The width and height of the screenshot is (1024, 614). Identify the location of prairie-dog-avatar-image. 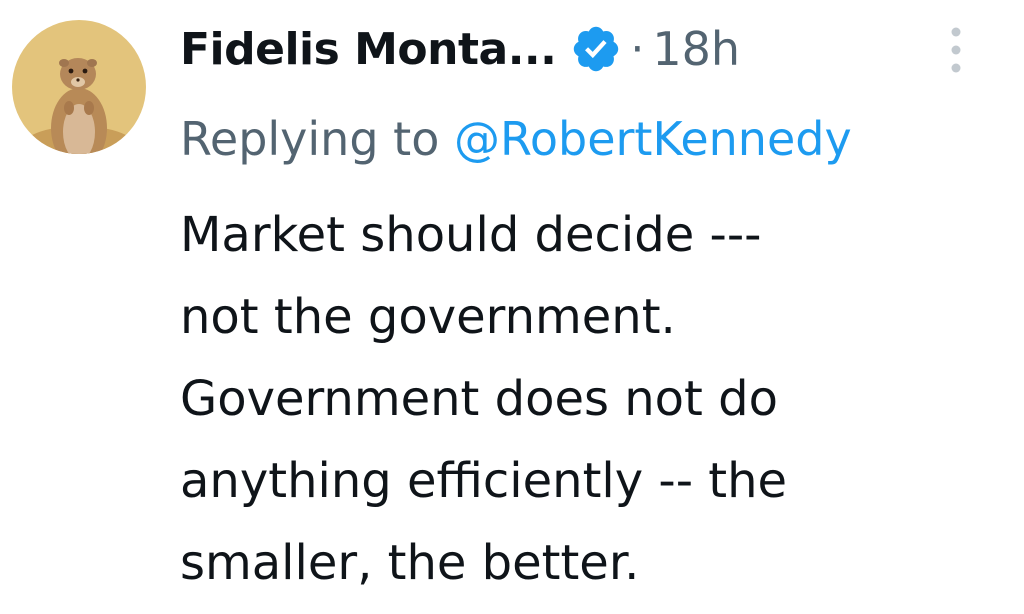
(79, 87).